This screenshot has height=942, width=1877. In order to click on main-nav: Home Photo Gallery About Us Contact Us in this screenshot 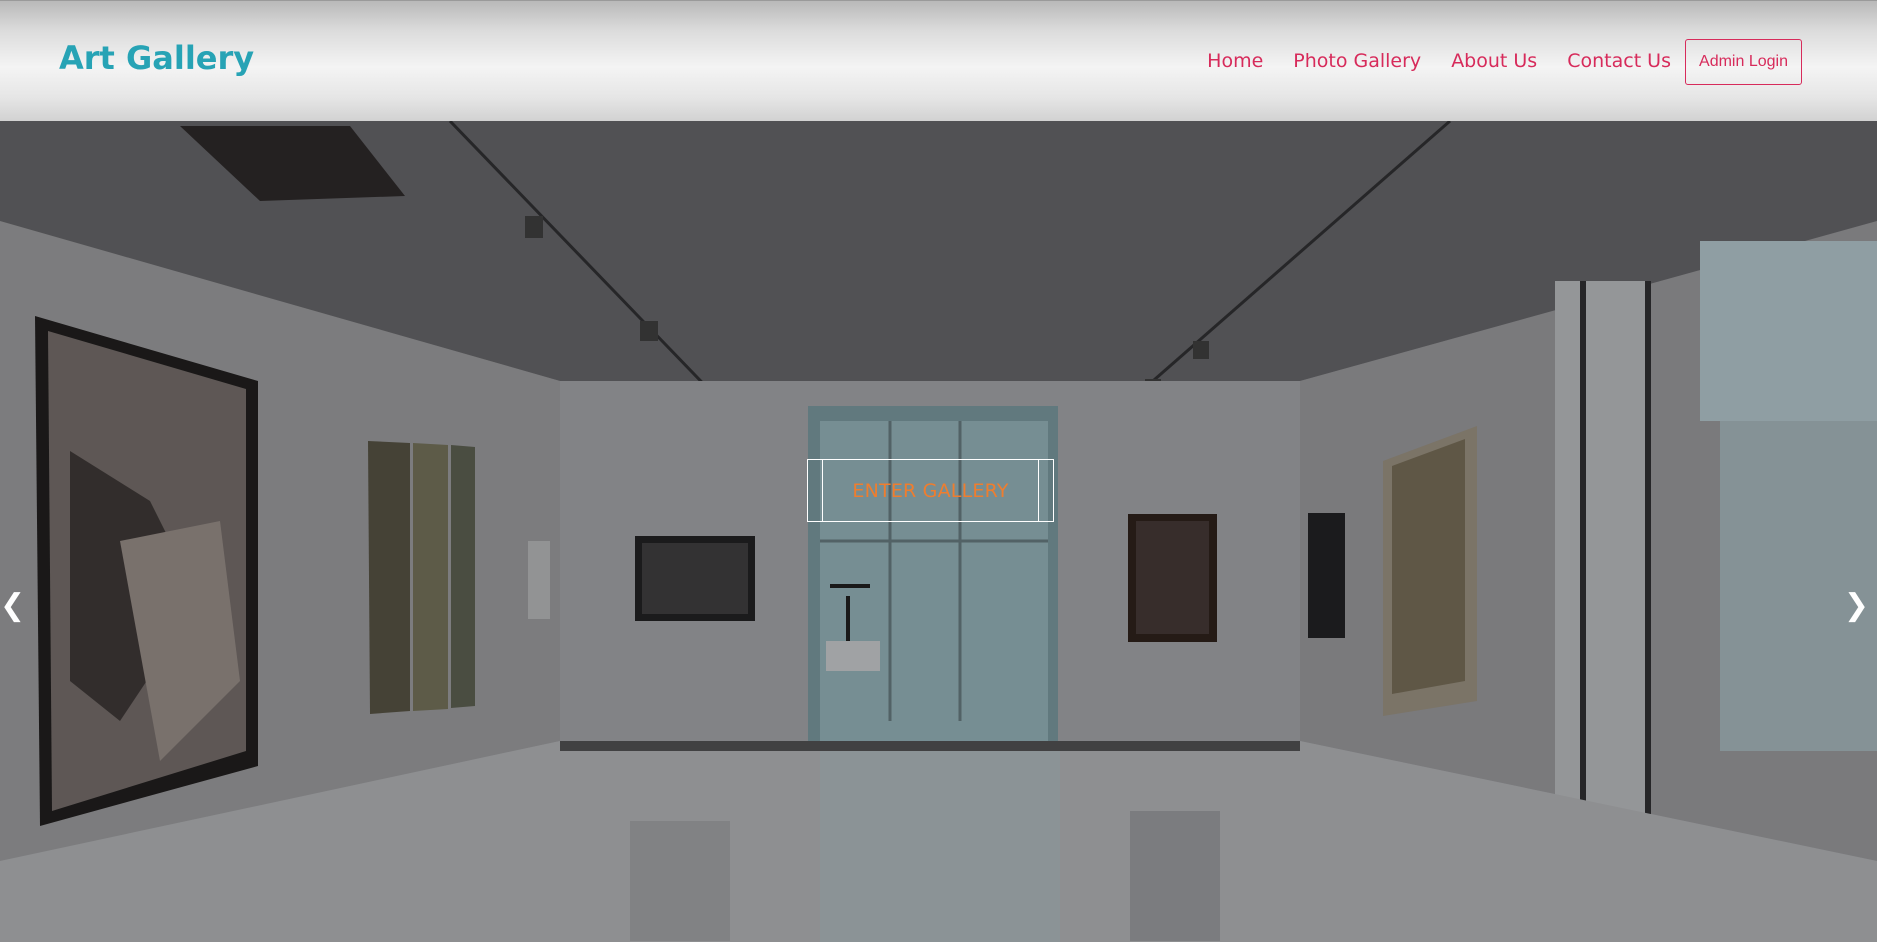, I will do `click(1424, 61)`.